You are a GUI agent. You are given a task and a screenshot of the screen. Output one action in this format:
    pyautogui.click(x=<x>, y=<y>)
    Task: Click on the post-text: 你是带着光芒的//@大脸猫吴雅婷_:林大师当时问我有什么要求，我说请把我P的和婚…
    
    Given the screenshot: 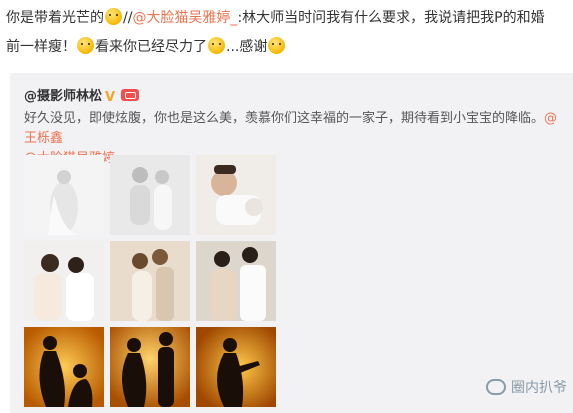 What is the action you would take?
    pyautogui.click(x=286, y=33)
    